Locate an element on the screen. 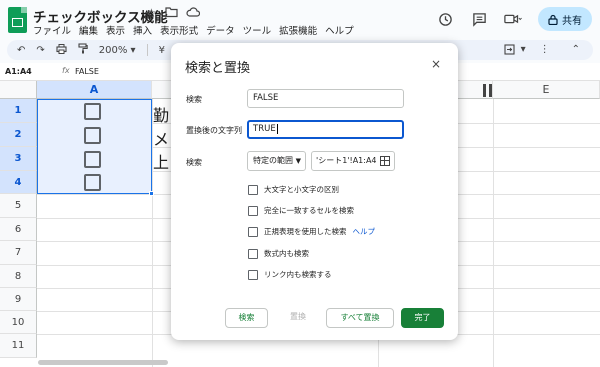  menu-bar: ファイル 編集 表示 挿入 表示形式 データ ツール 拡張機能 ヘルプ is located at coordinates (193, 30).